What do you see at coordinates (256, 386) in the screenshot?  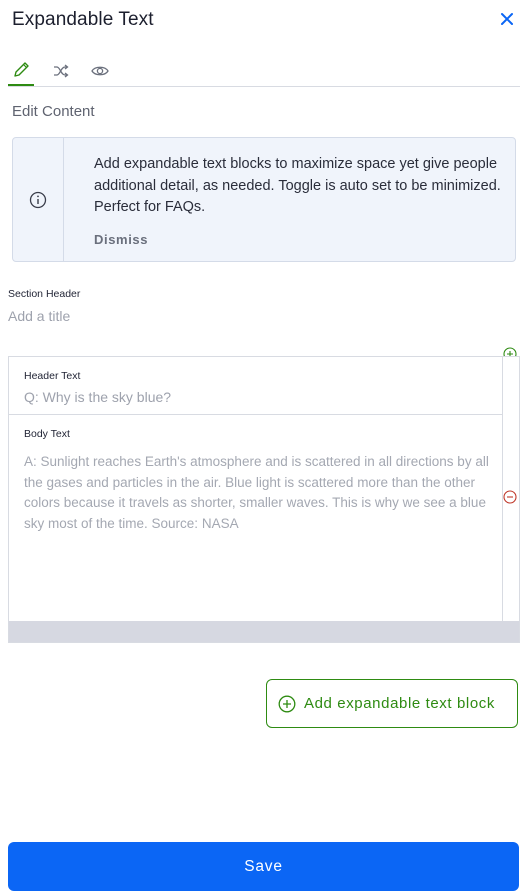 I see `header-text-field: Header Text` at bounding box center [256, 386].